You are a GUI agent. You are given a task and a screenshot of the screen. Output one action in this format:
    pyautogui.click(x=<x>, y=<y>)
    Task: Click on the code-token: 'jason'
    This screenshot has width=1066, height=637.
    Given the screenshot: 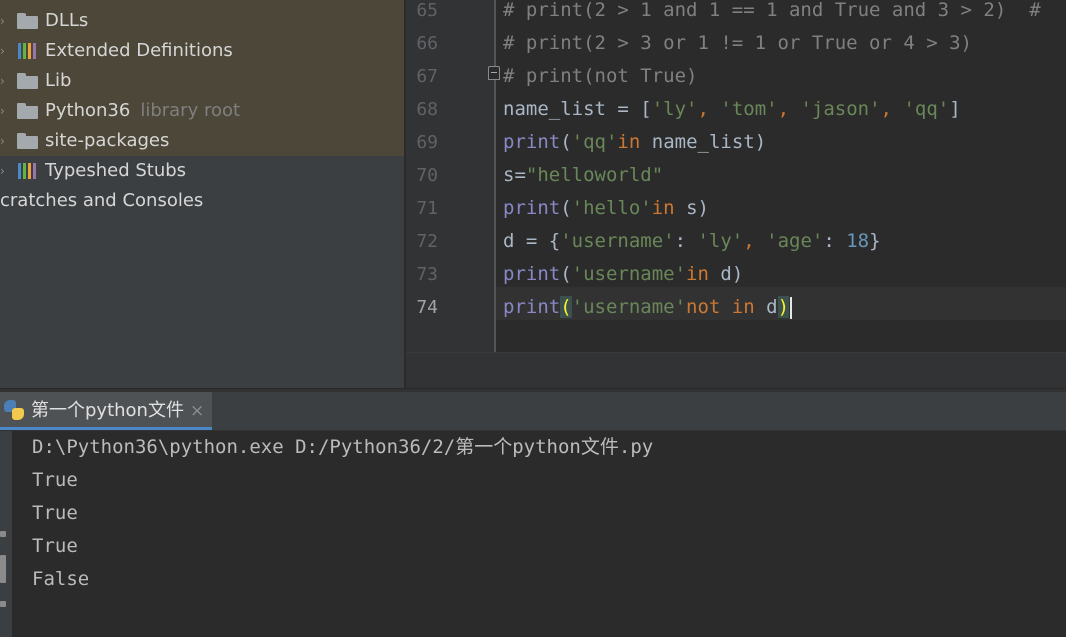 What is the action you would take?
    pyautogui.click(x=840, y=109)
    